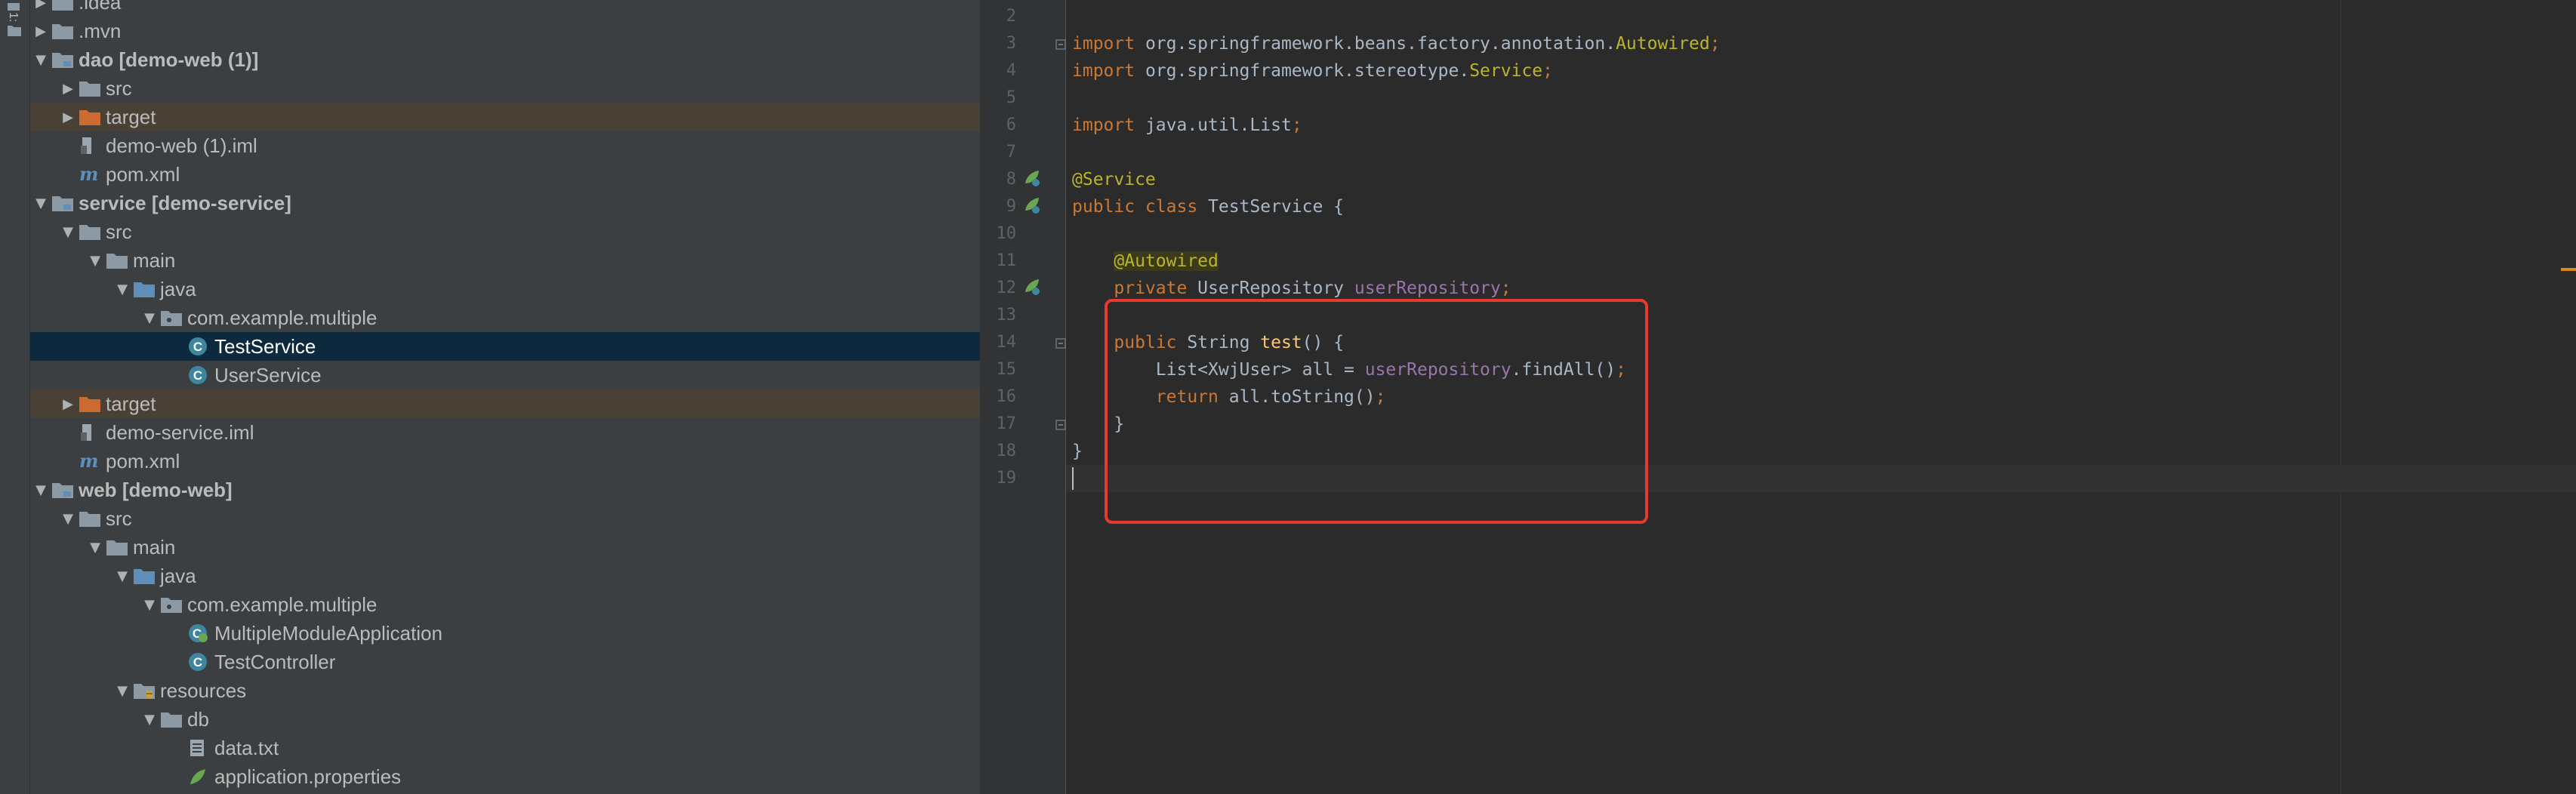 The width and height of the screenshot is (2576, 794). I want to click on line-number: 19, so click(1006, 478).